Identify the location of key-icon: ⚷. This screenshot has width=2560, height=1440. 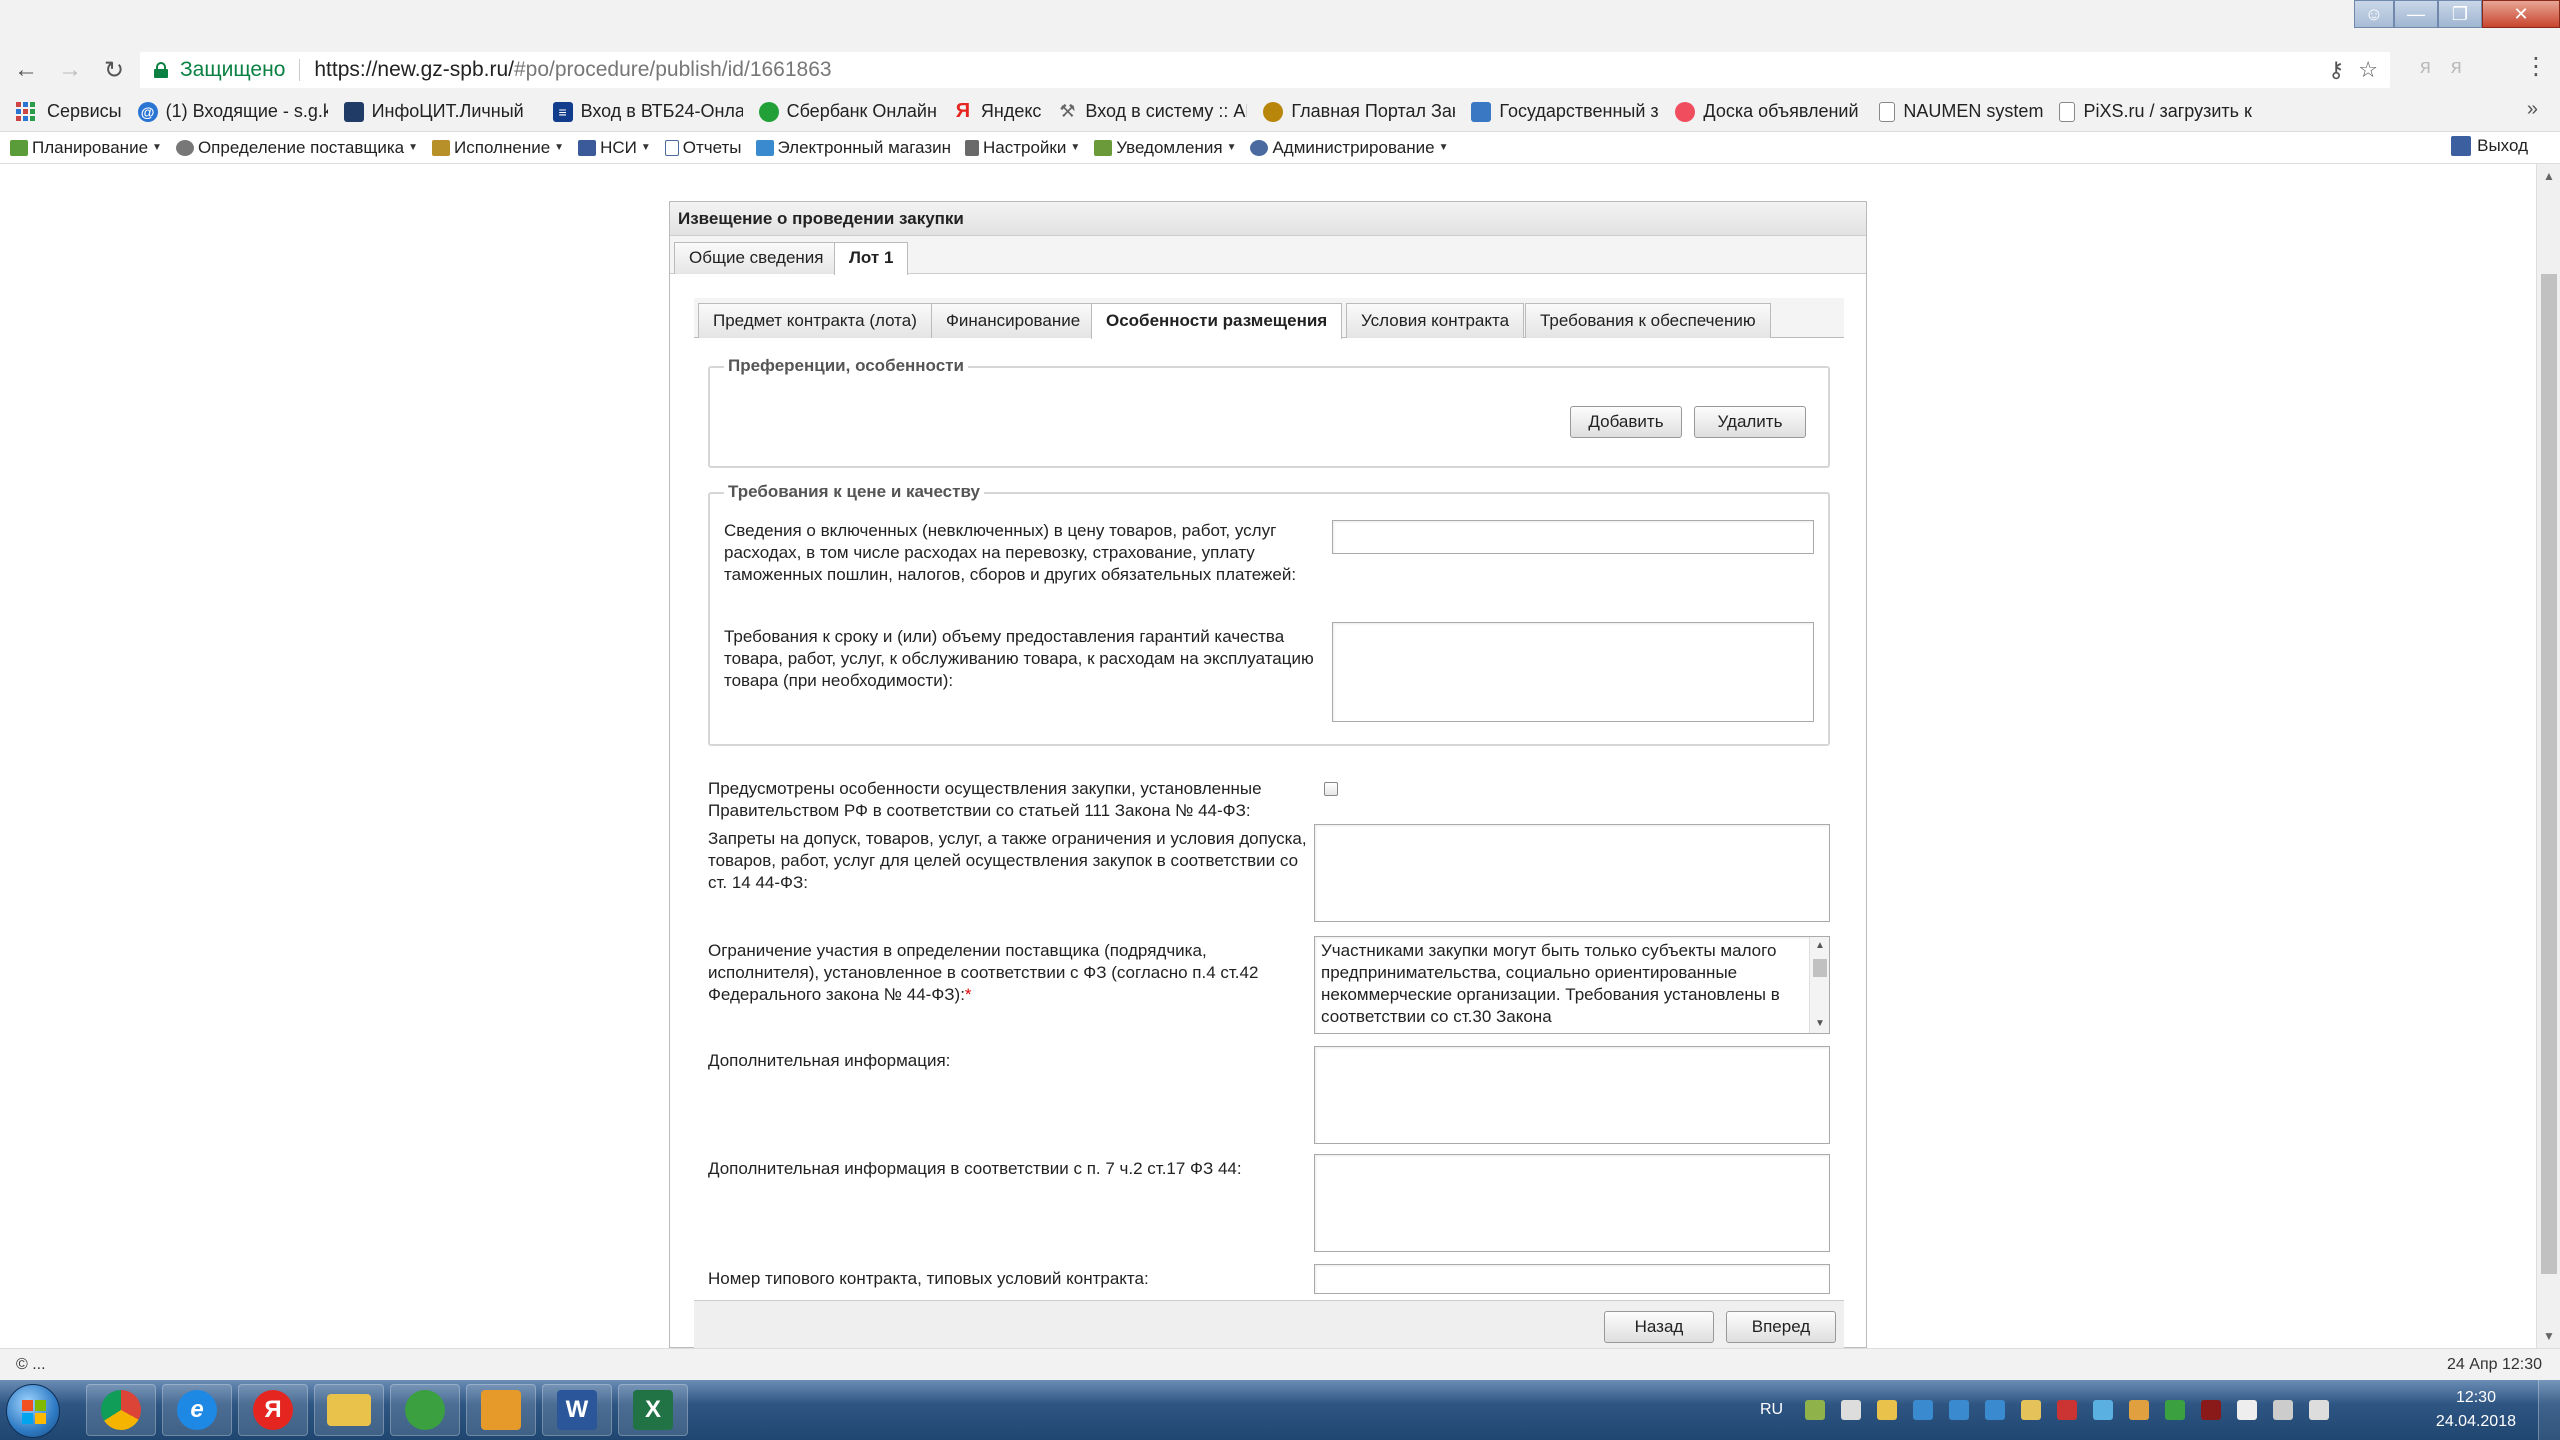
(2336, 70).